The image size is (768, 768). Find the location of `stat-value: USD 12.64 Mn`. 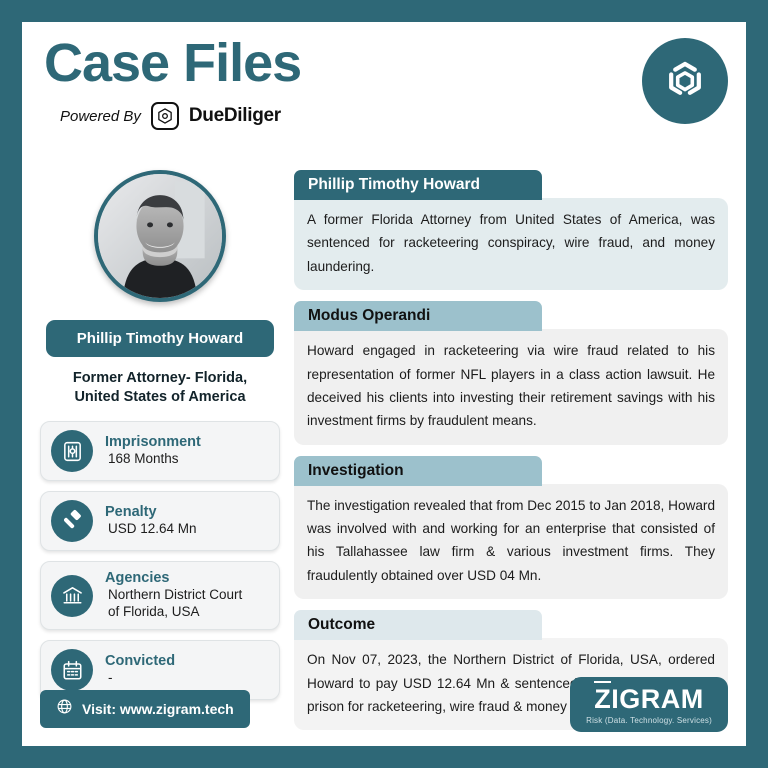

stat-value: USD 12.64 Mn is located at coordinates (152, 529).